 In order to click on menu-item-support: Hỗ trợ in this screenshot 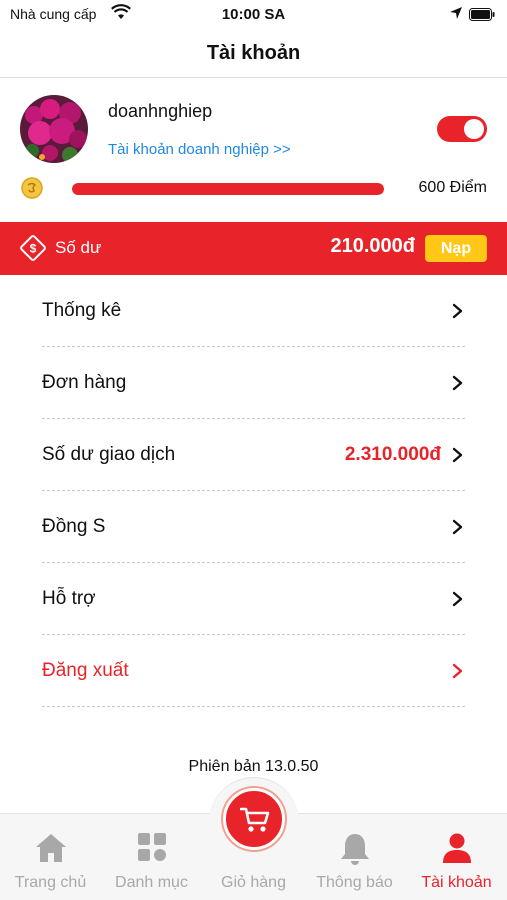, I will do `click(253, 599)`.